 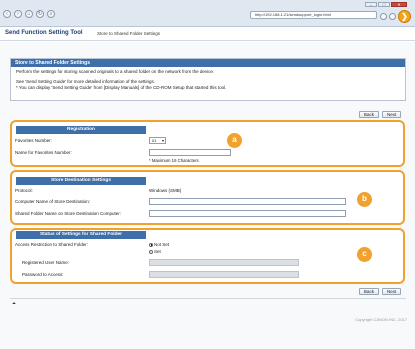 What do you see at coordinates (81, 181) in the screenshot?
I see `store-destination-header: Store Destination Settings` at bounding box center [81, 181].